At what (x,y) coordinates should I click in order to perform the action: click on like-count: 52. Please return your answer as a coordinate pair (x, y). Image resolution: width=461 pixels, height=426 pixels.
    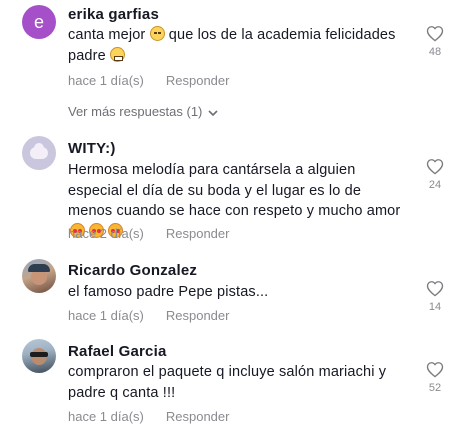
    Looking at the image, I should click on (435, 388).